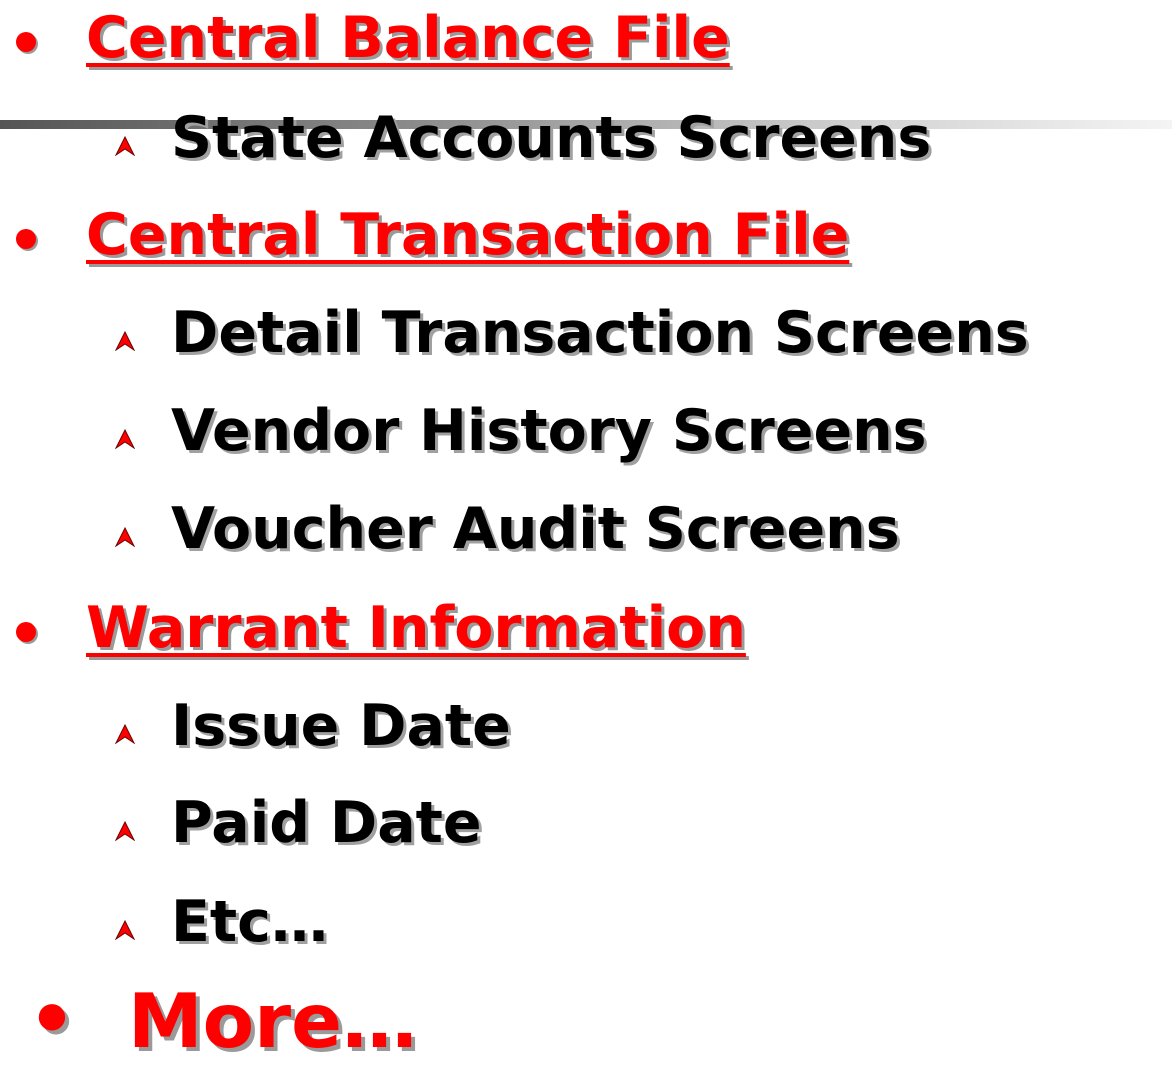 The width and height of the screenshot is (1172, 1078). What do you see at coordinates (600, 333) in the screenshot?
I see `sub-item-label: Detail Transaction Screens` at bounding box center [600, 333].